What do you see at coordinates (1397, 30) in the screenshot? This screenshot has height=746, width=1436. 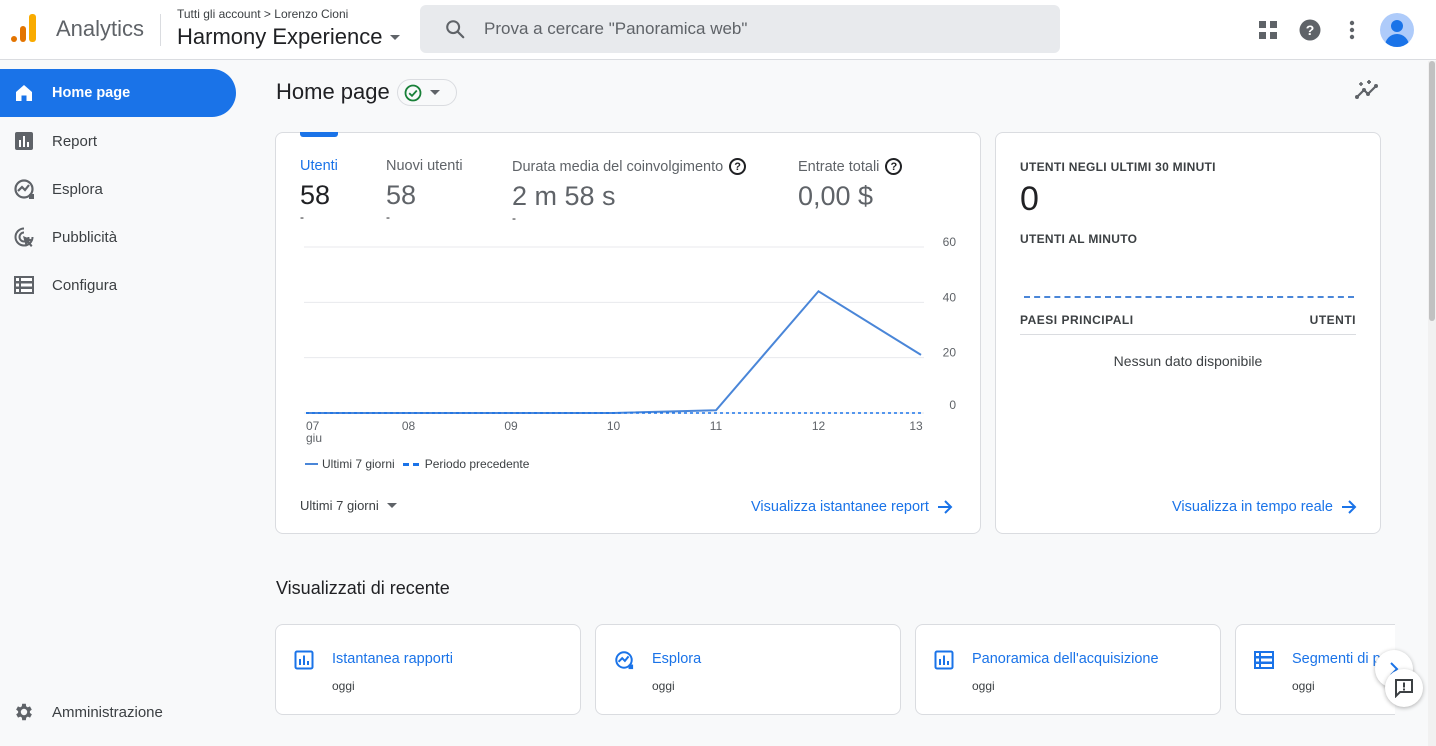 I see `account-avatar-icon` at bounding box center [1397, 30].